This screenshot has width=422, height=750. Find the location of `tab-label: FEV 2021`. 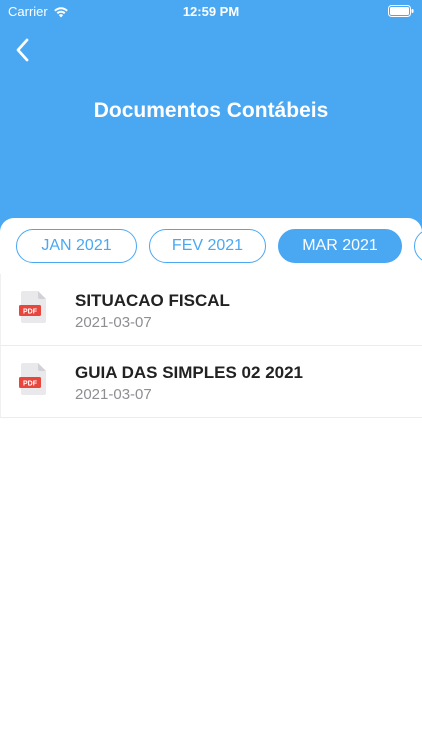

tab-label: FEV 2021 is located at coordinates (207, 245).